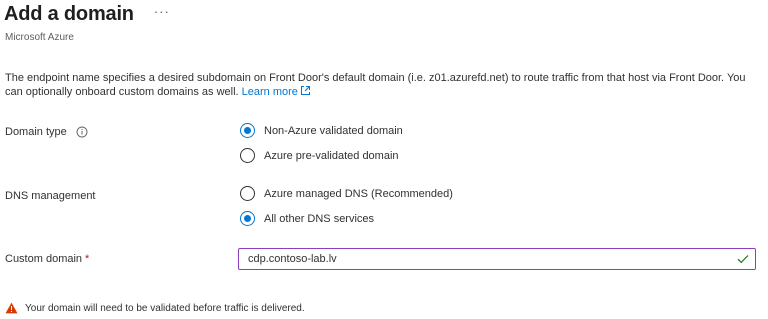 This screenshot has height=319, width=768. I want to click on dns-management-label: DNS management, so click(50, 196).